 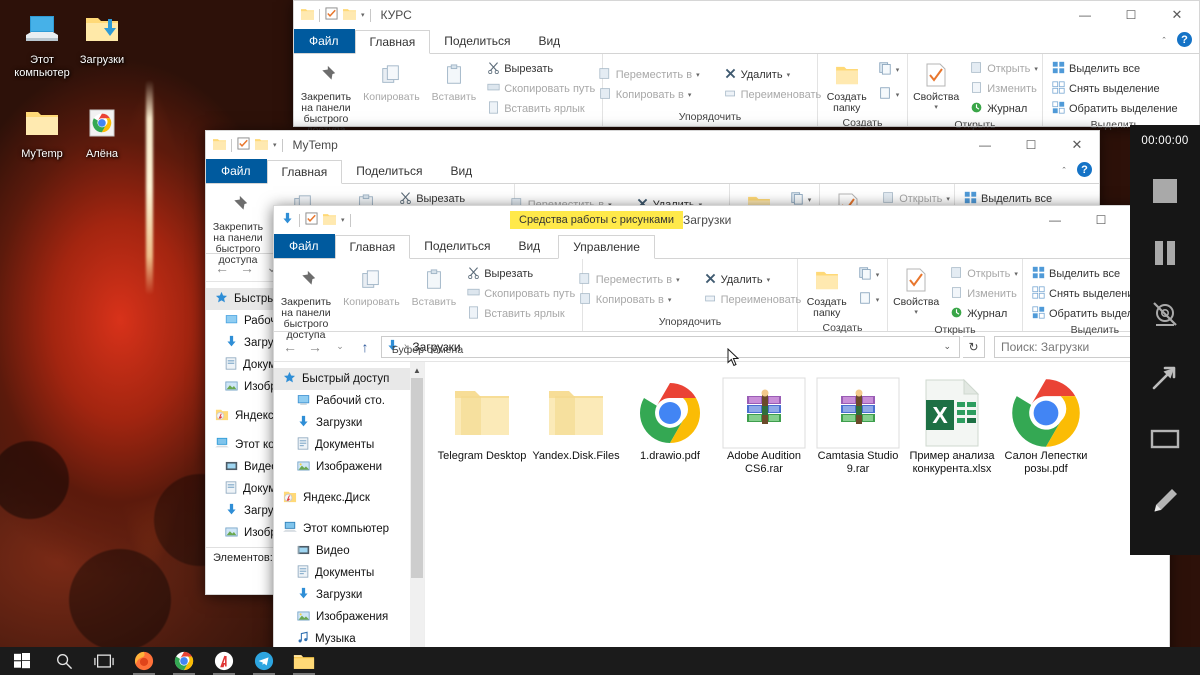 I want to click on invert-selection-button: Обратить выделение, so click(x=1115, y=109).